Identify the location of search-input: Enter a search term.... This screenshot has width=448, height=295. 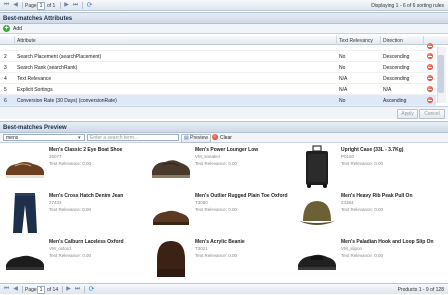
(133, 137).